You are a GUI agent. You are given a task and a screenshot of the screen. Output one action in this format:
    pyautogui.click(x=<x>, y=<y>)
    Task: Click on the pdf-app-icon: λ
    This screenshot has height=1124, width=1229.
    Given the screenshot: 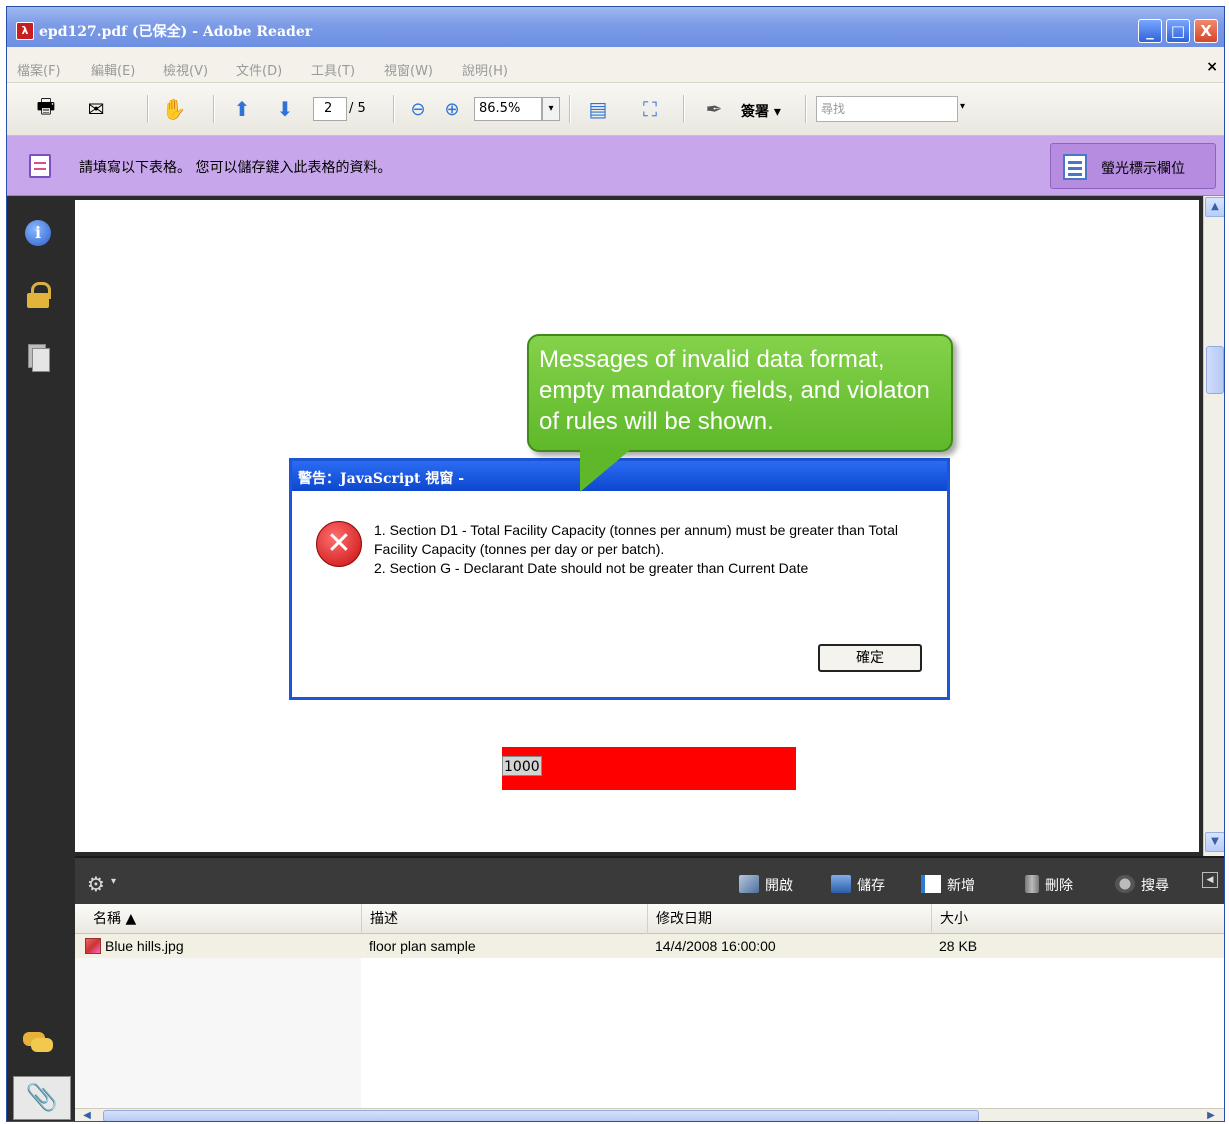 What is the action you would take?
    pyautogui.click(x=25, y=31)
    